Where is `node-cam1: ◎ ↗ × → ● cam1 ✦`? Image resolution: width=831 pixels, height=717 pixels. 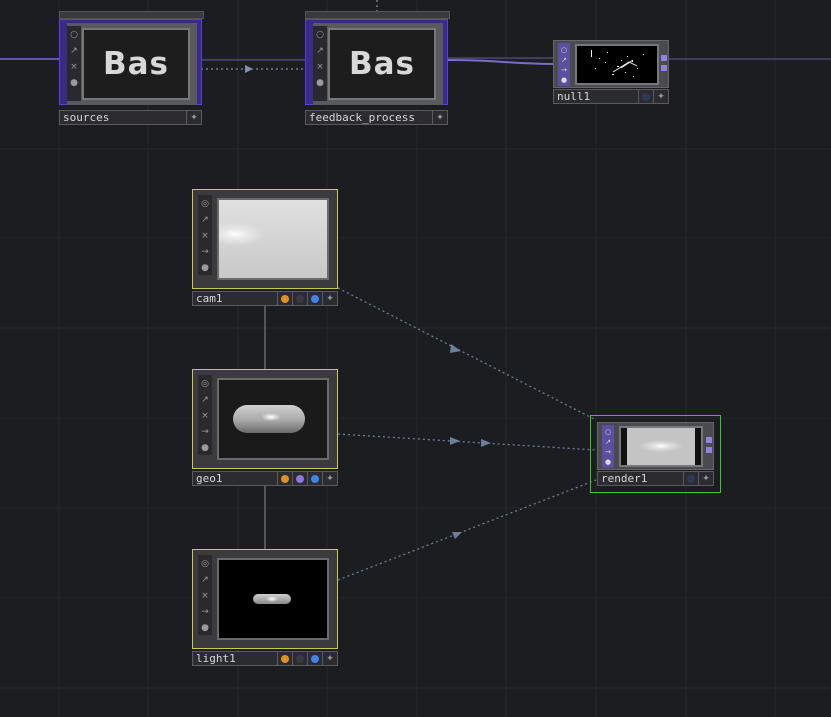 node-cam1: ◎ ↗ × → ● cam1 ✦ is located at coordinates (265, 248).